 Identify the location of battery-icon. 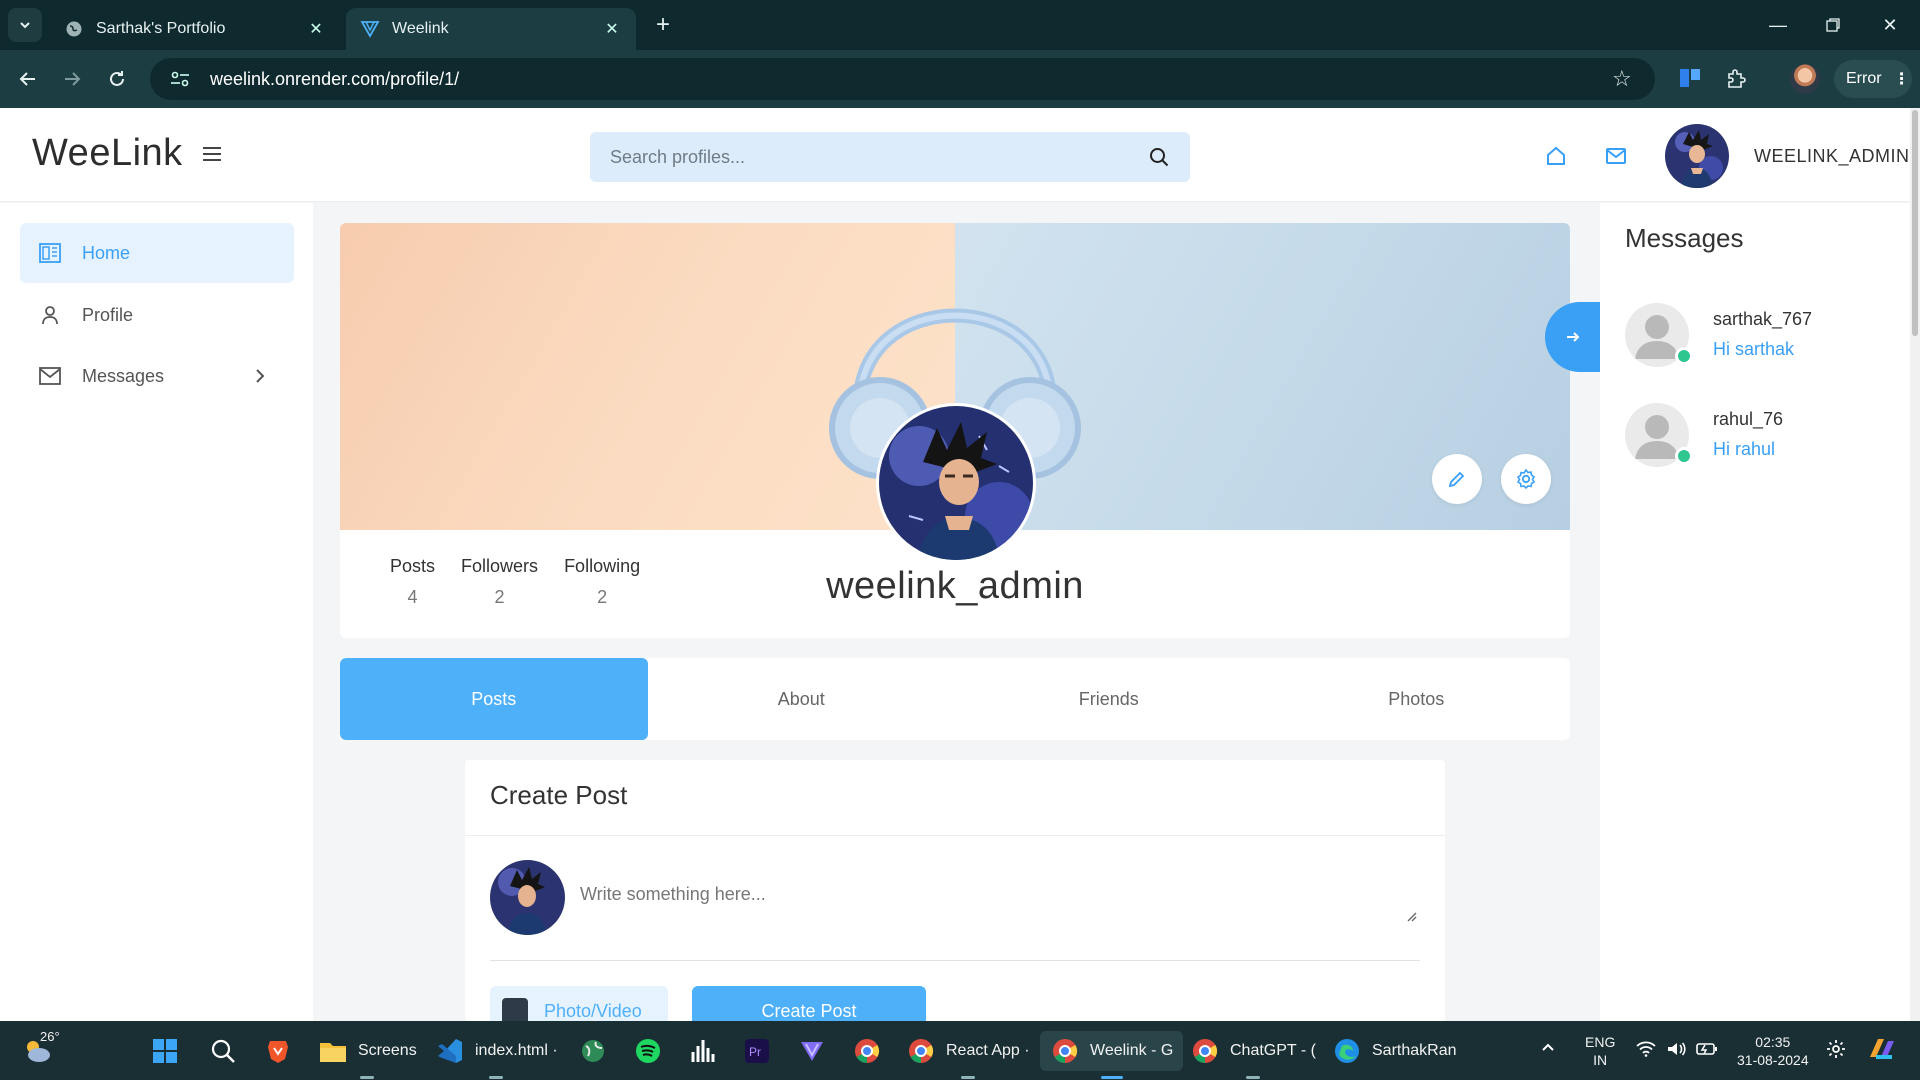
(1707, 1051).